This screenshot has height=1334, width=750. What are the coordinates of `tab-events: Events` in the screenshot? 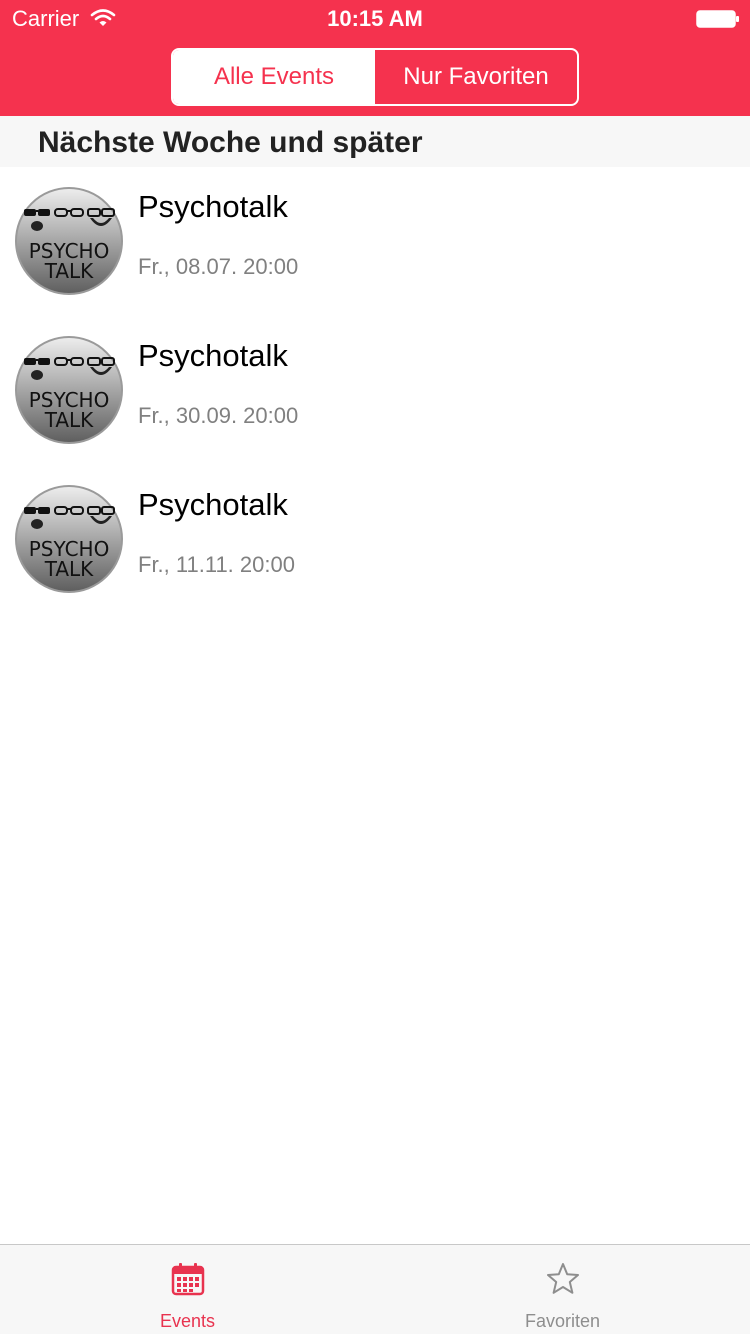 It's located at (187, 1289).